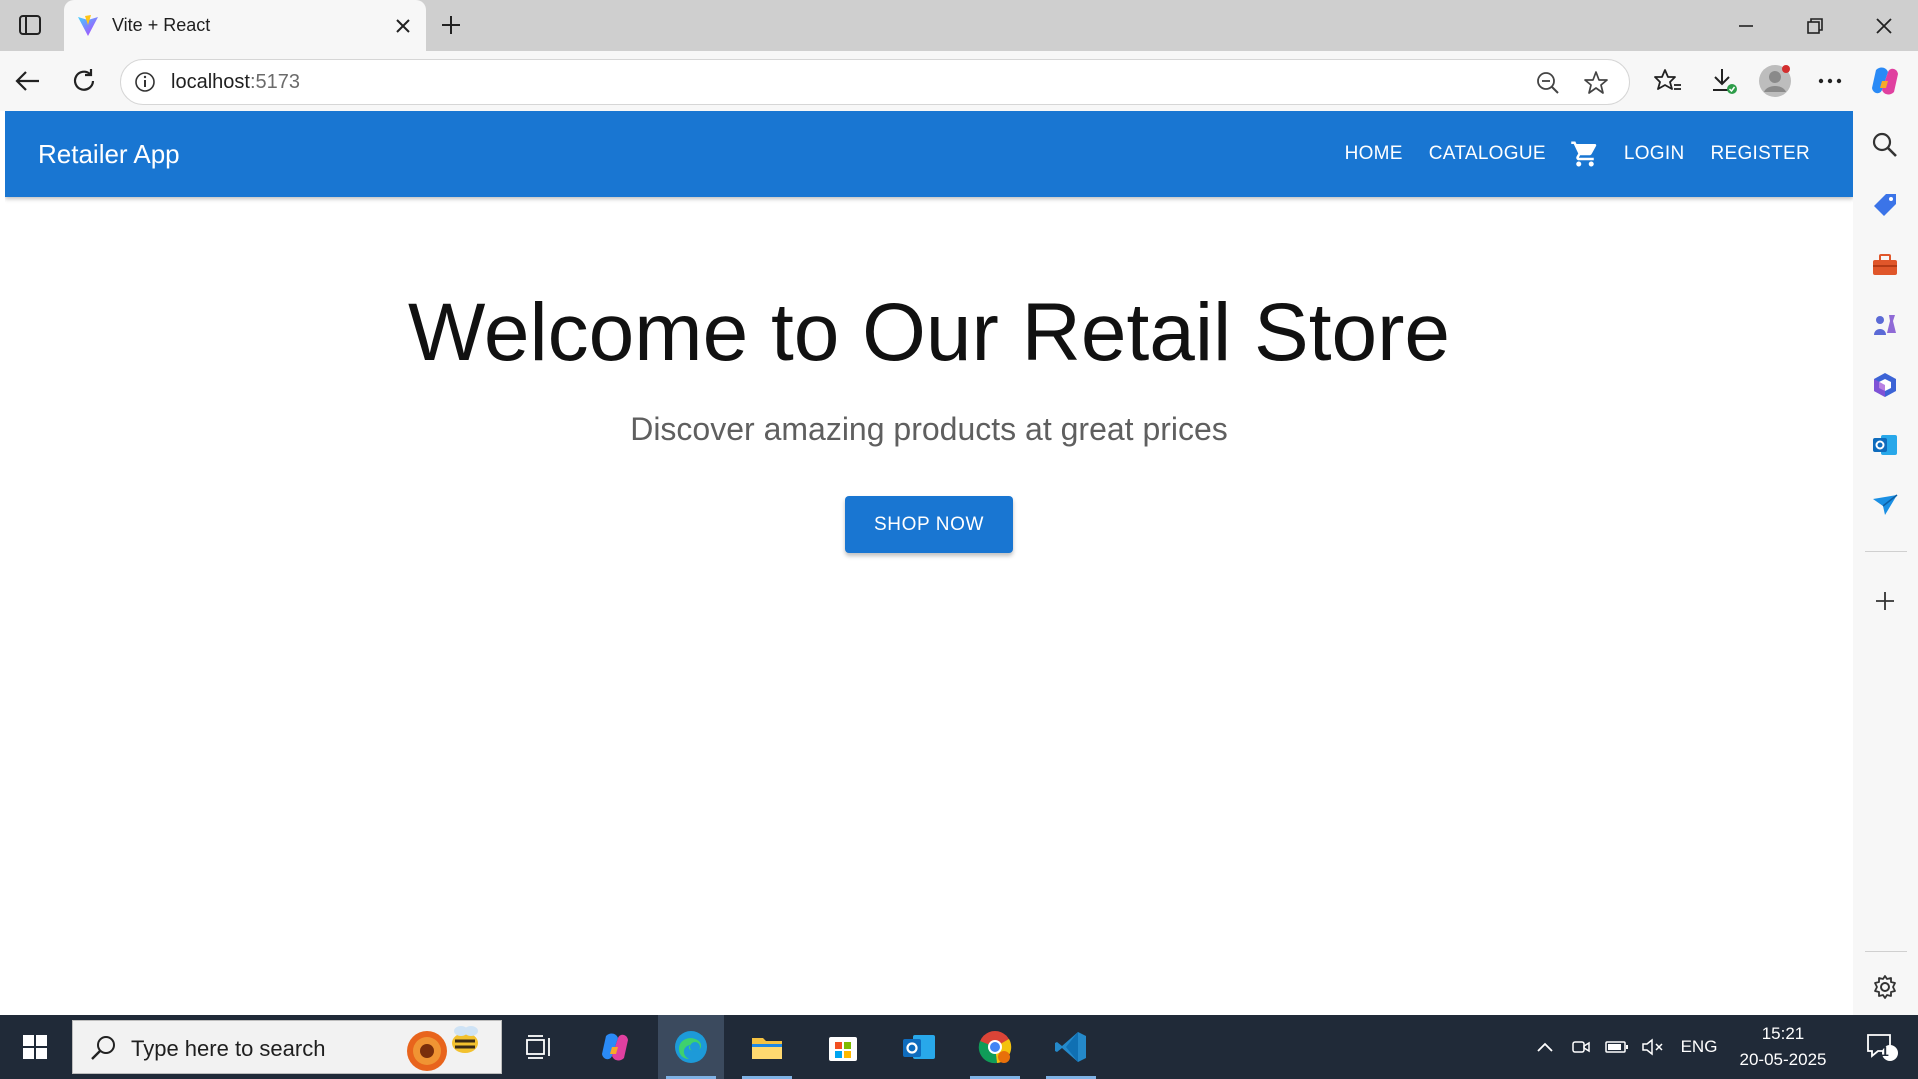 Image resolution: width=1918 pixels, height=1079 pixels. I want to click on hero-title: Welcome to Our Retail Store, so click(929, 332).